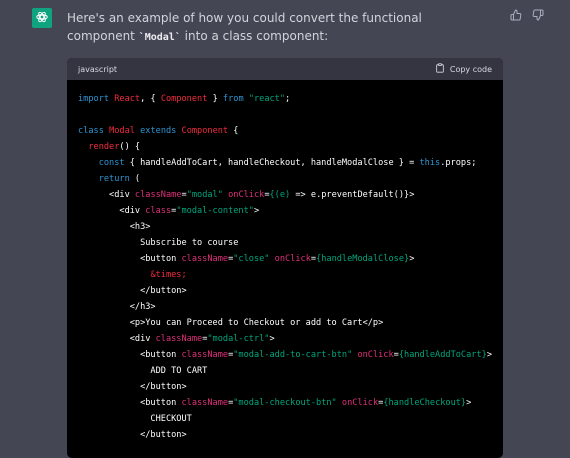 The width and height of the screenshot is (570, 458). I want to click on assistant-avatar, so click(42, 18).